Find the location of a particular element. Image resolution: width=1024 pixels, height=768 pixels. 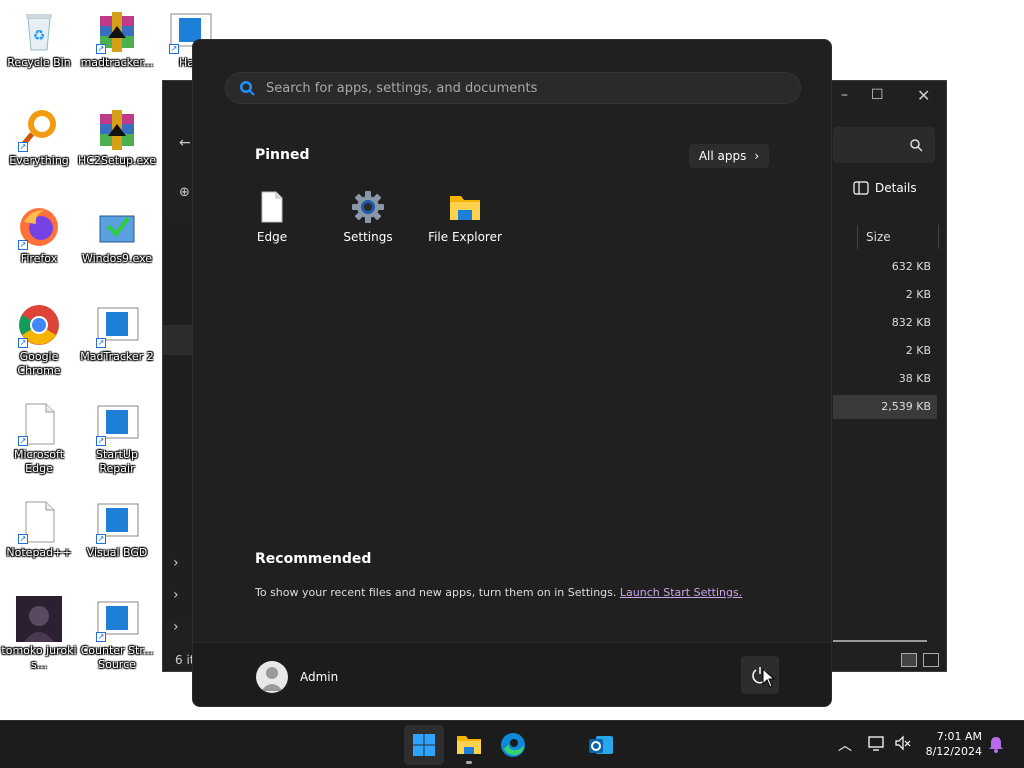

running-indicator is located at coordinates (469, 762).